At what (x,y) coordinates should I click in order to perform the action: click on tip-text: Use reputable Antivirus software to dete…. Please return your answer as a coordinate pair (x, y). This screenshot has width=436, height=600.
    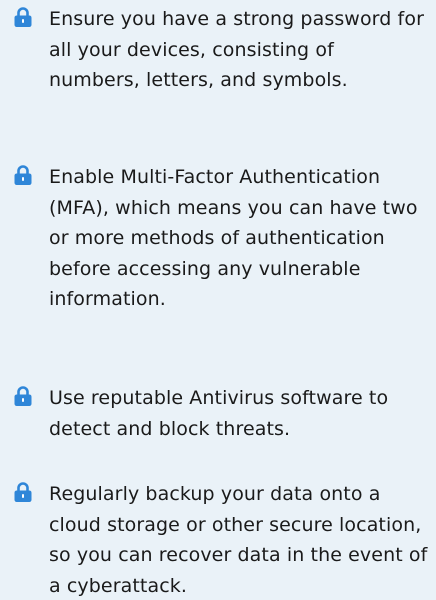
    Looking at the image, I should click on (219, 413).